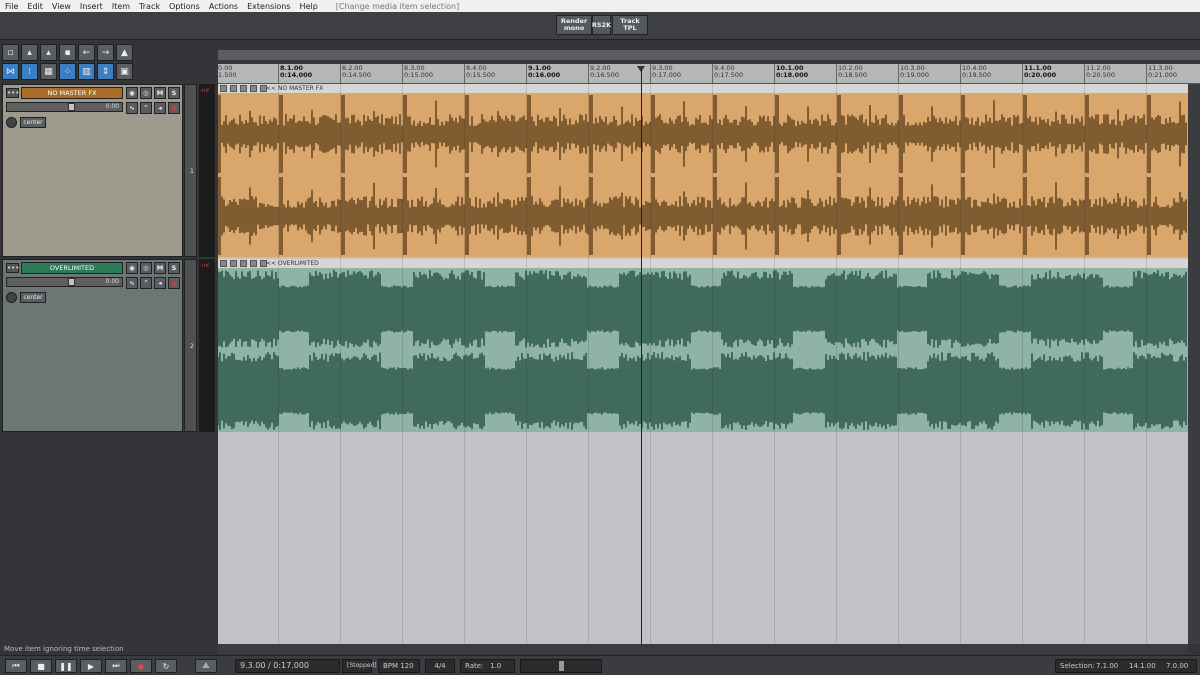  Describe the element at coordinates (166, 666) in the screenshot. I see `repeat-icon: ↻` at that location.